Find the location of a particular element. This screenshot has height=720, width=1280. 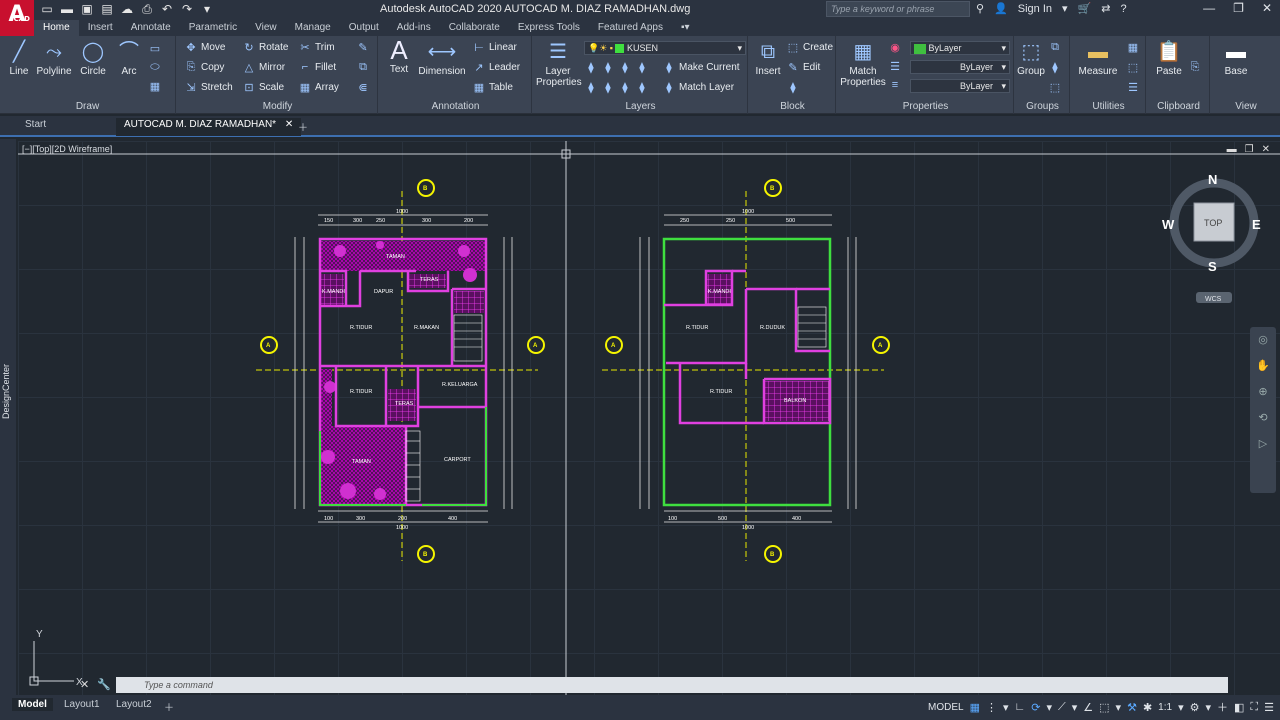

group-select-button: ⬚ is located at coordinates (1055, 87).